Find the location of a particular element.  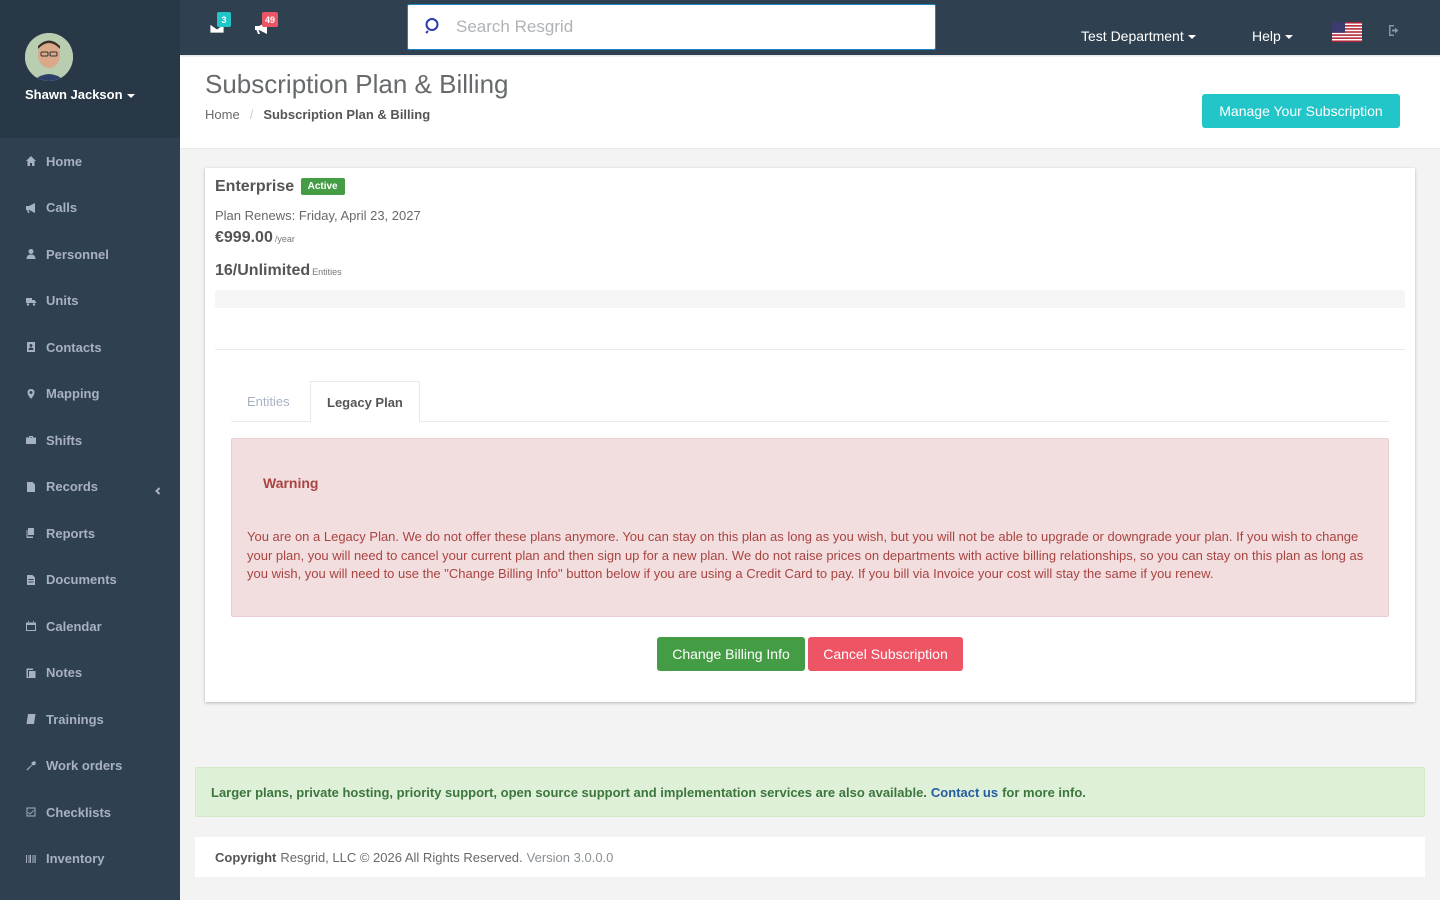

top-navbar: 3 49 Test Department Help is located at coordinates (810, 28).